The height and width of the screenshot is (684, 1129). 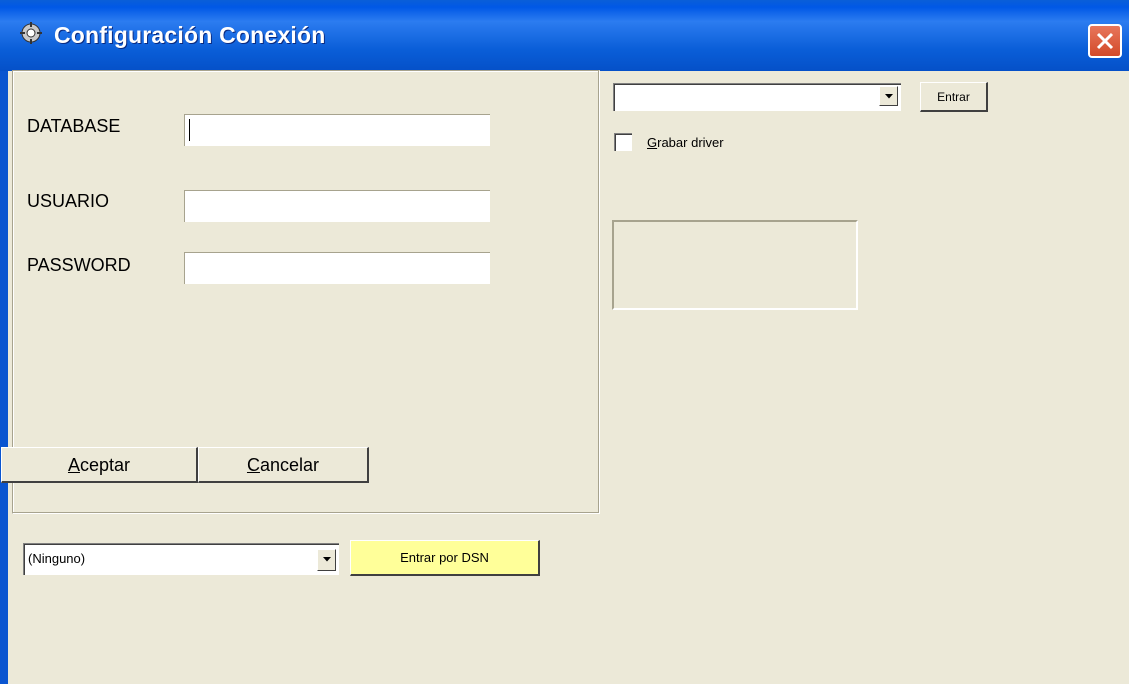 I want to click on database-label: DATABASE, so click(x=74, y=126).